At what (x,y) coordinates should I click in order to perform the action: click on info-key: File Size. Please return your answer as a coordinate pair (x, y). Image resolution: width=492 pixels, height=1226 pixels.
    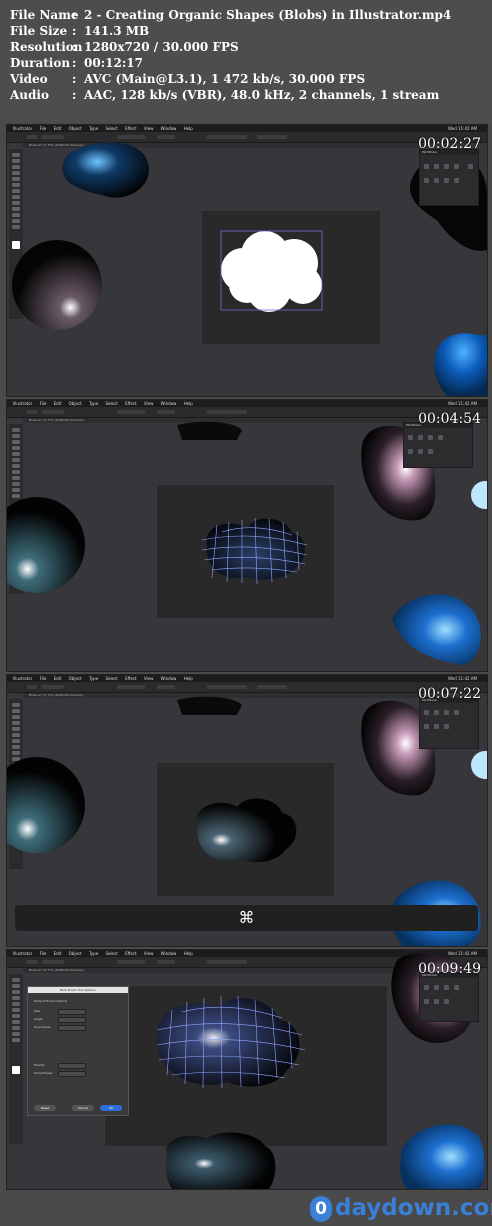
    Looking at the image, I should click on (39, 31).